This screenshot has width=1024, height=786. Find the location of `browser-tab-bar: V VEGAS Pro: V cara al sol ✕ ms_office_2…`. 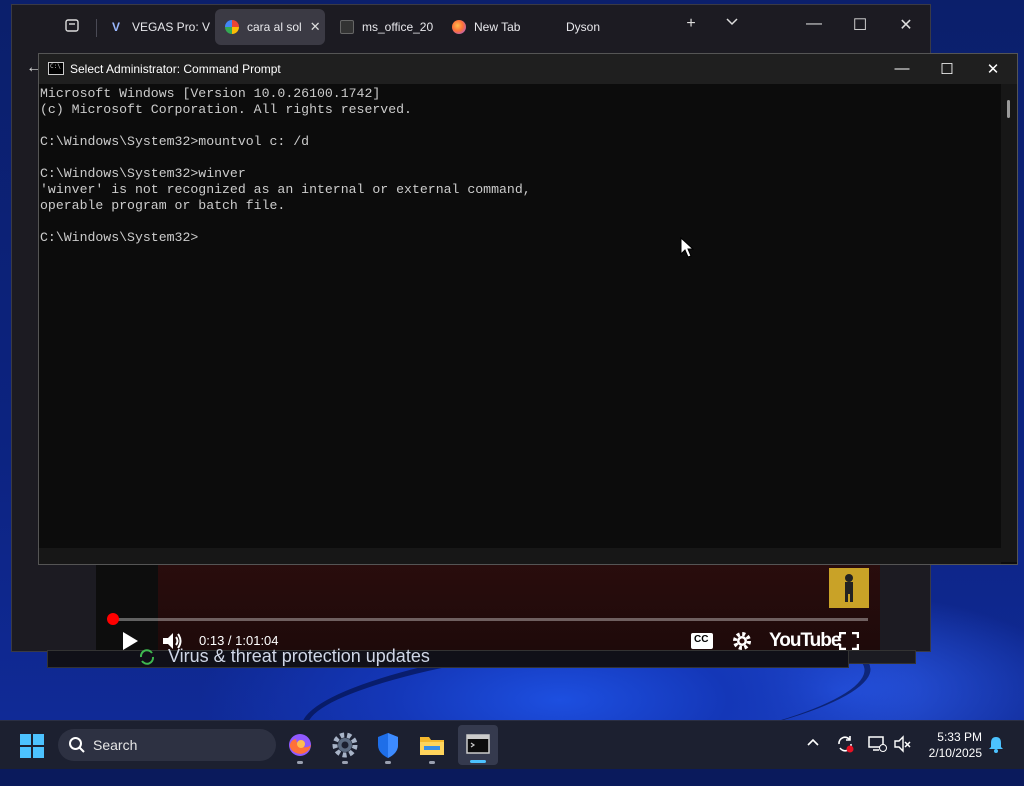

browser-tab-bar: V VEGAS Pro: V cara al sol ✕ ms_office_2… is located at coordinates (471, 27).